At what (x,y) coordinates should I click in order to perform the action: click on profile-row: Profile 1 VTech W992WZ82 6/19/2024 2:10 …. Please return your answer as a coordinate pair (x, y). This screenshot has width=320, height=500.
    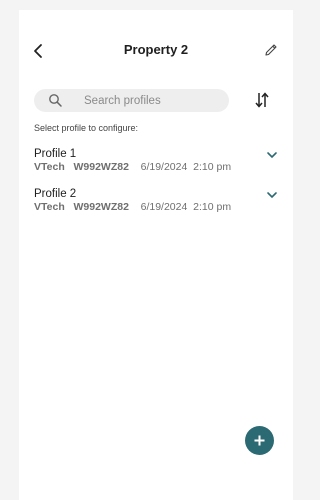
    Looking at the image, I should click on (159, 161).